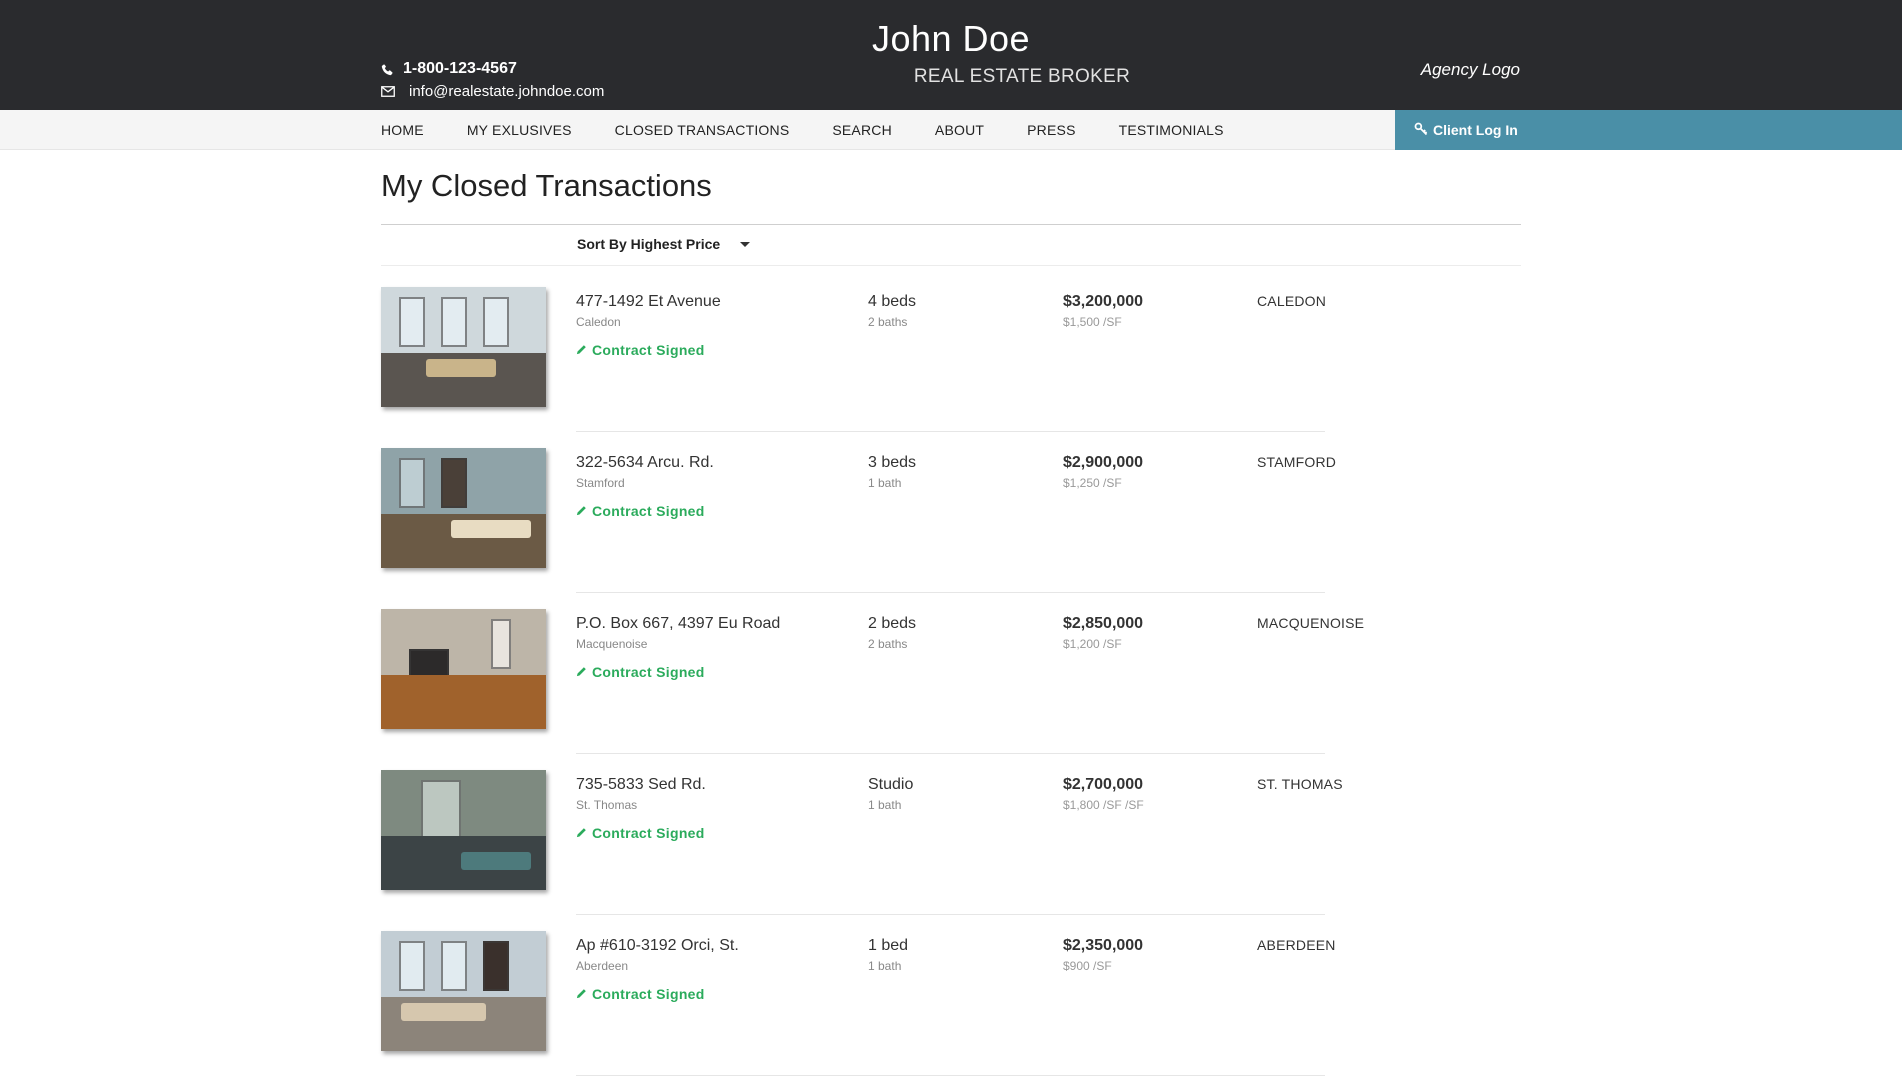 The width and height of the screenshot is (1902, 1080). What do you see at coordinates (612, 644) in the screenshot?
I see `listing-city: Macquenoise` at bounding box center [612, 644].